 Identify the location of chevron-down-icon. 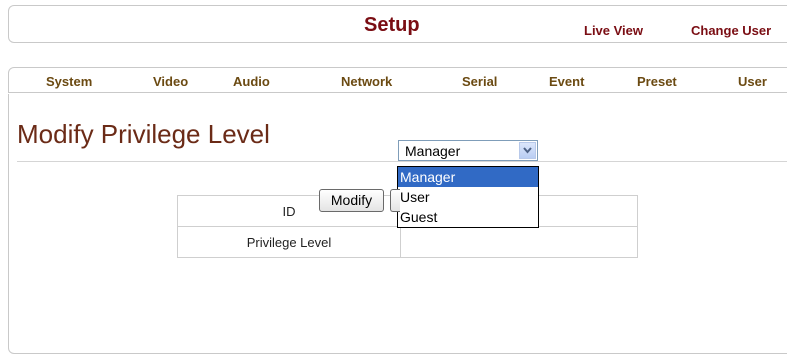
(527, 150).